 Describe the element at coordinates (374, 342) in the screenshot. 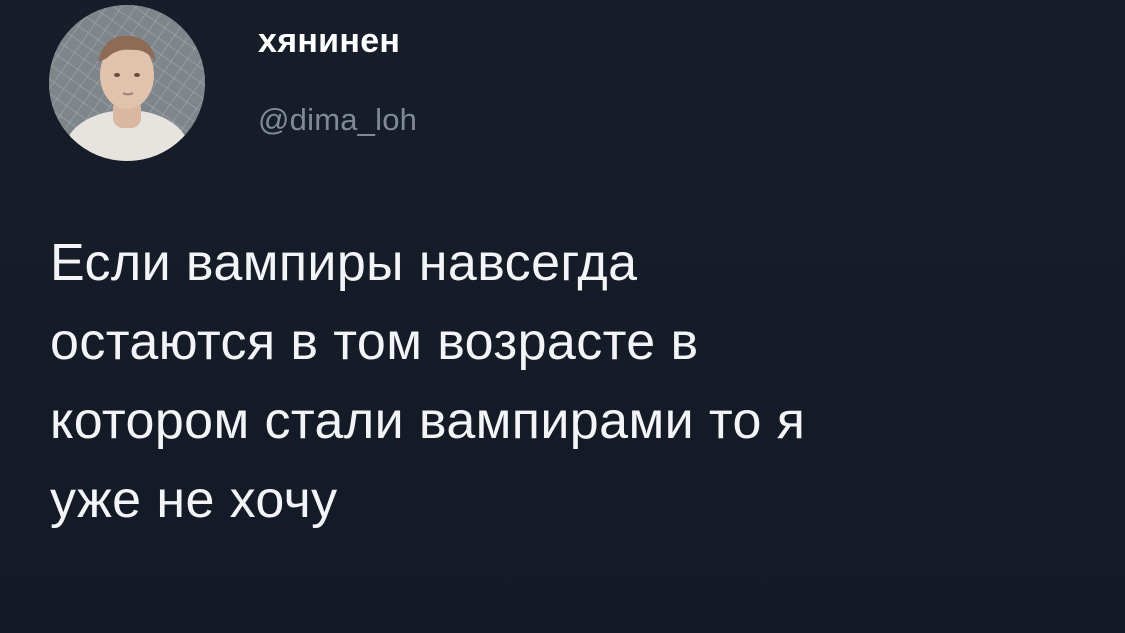

I see `tweet-text-line: остаются в том возрасте в` at that location.